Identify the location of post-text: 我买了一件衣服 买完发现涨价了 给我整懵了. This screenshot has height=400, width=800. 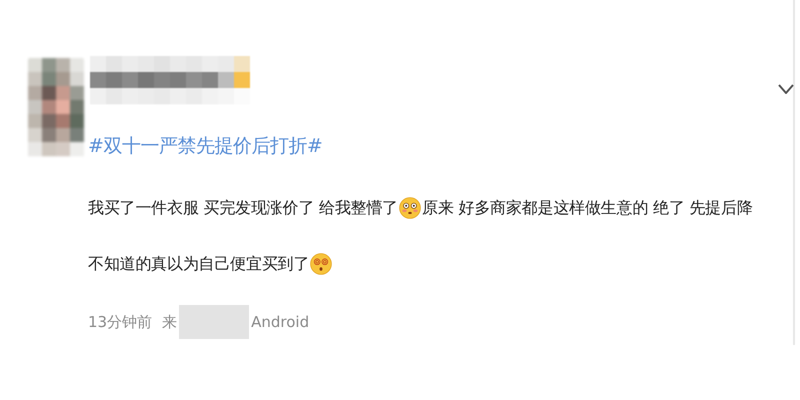
(243, 208).